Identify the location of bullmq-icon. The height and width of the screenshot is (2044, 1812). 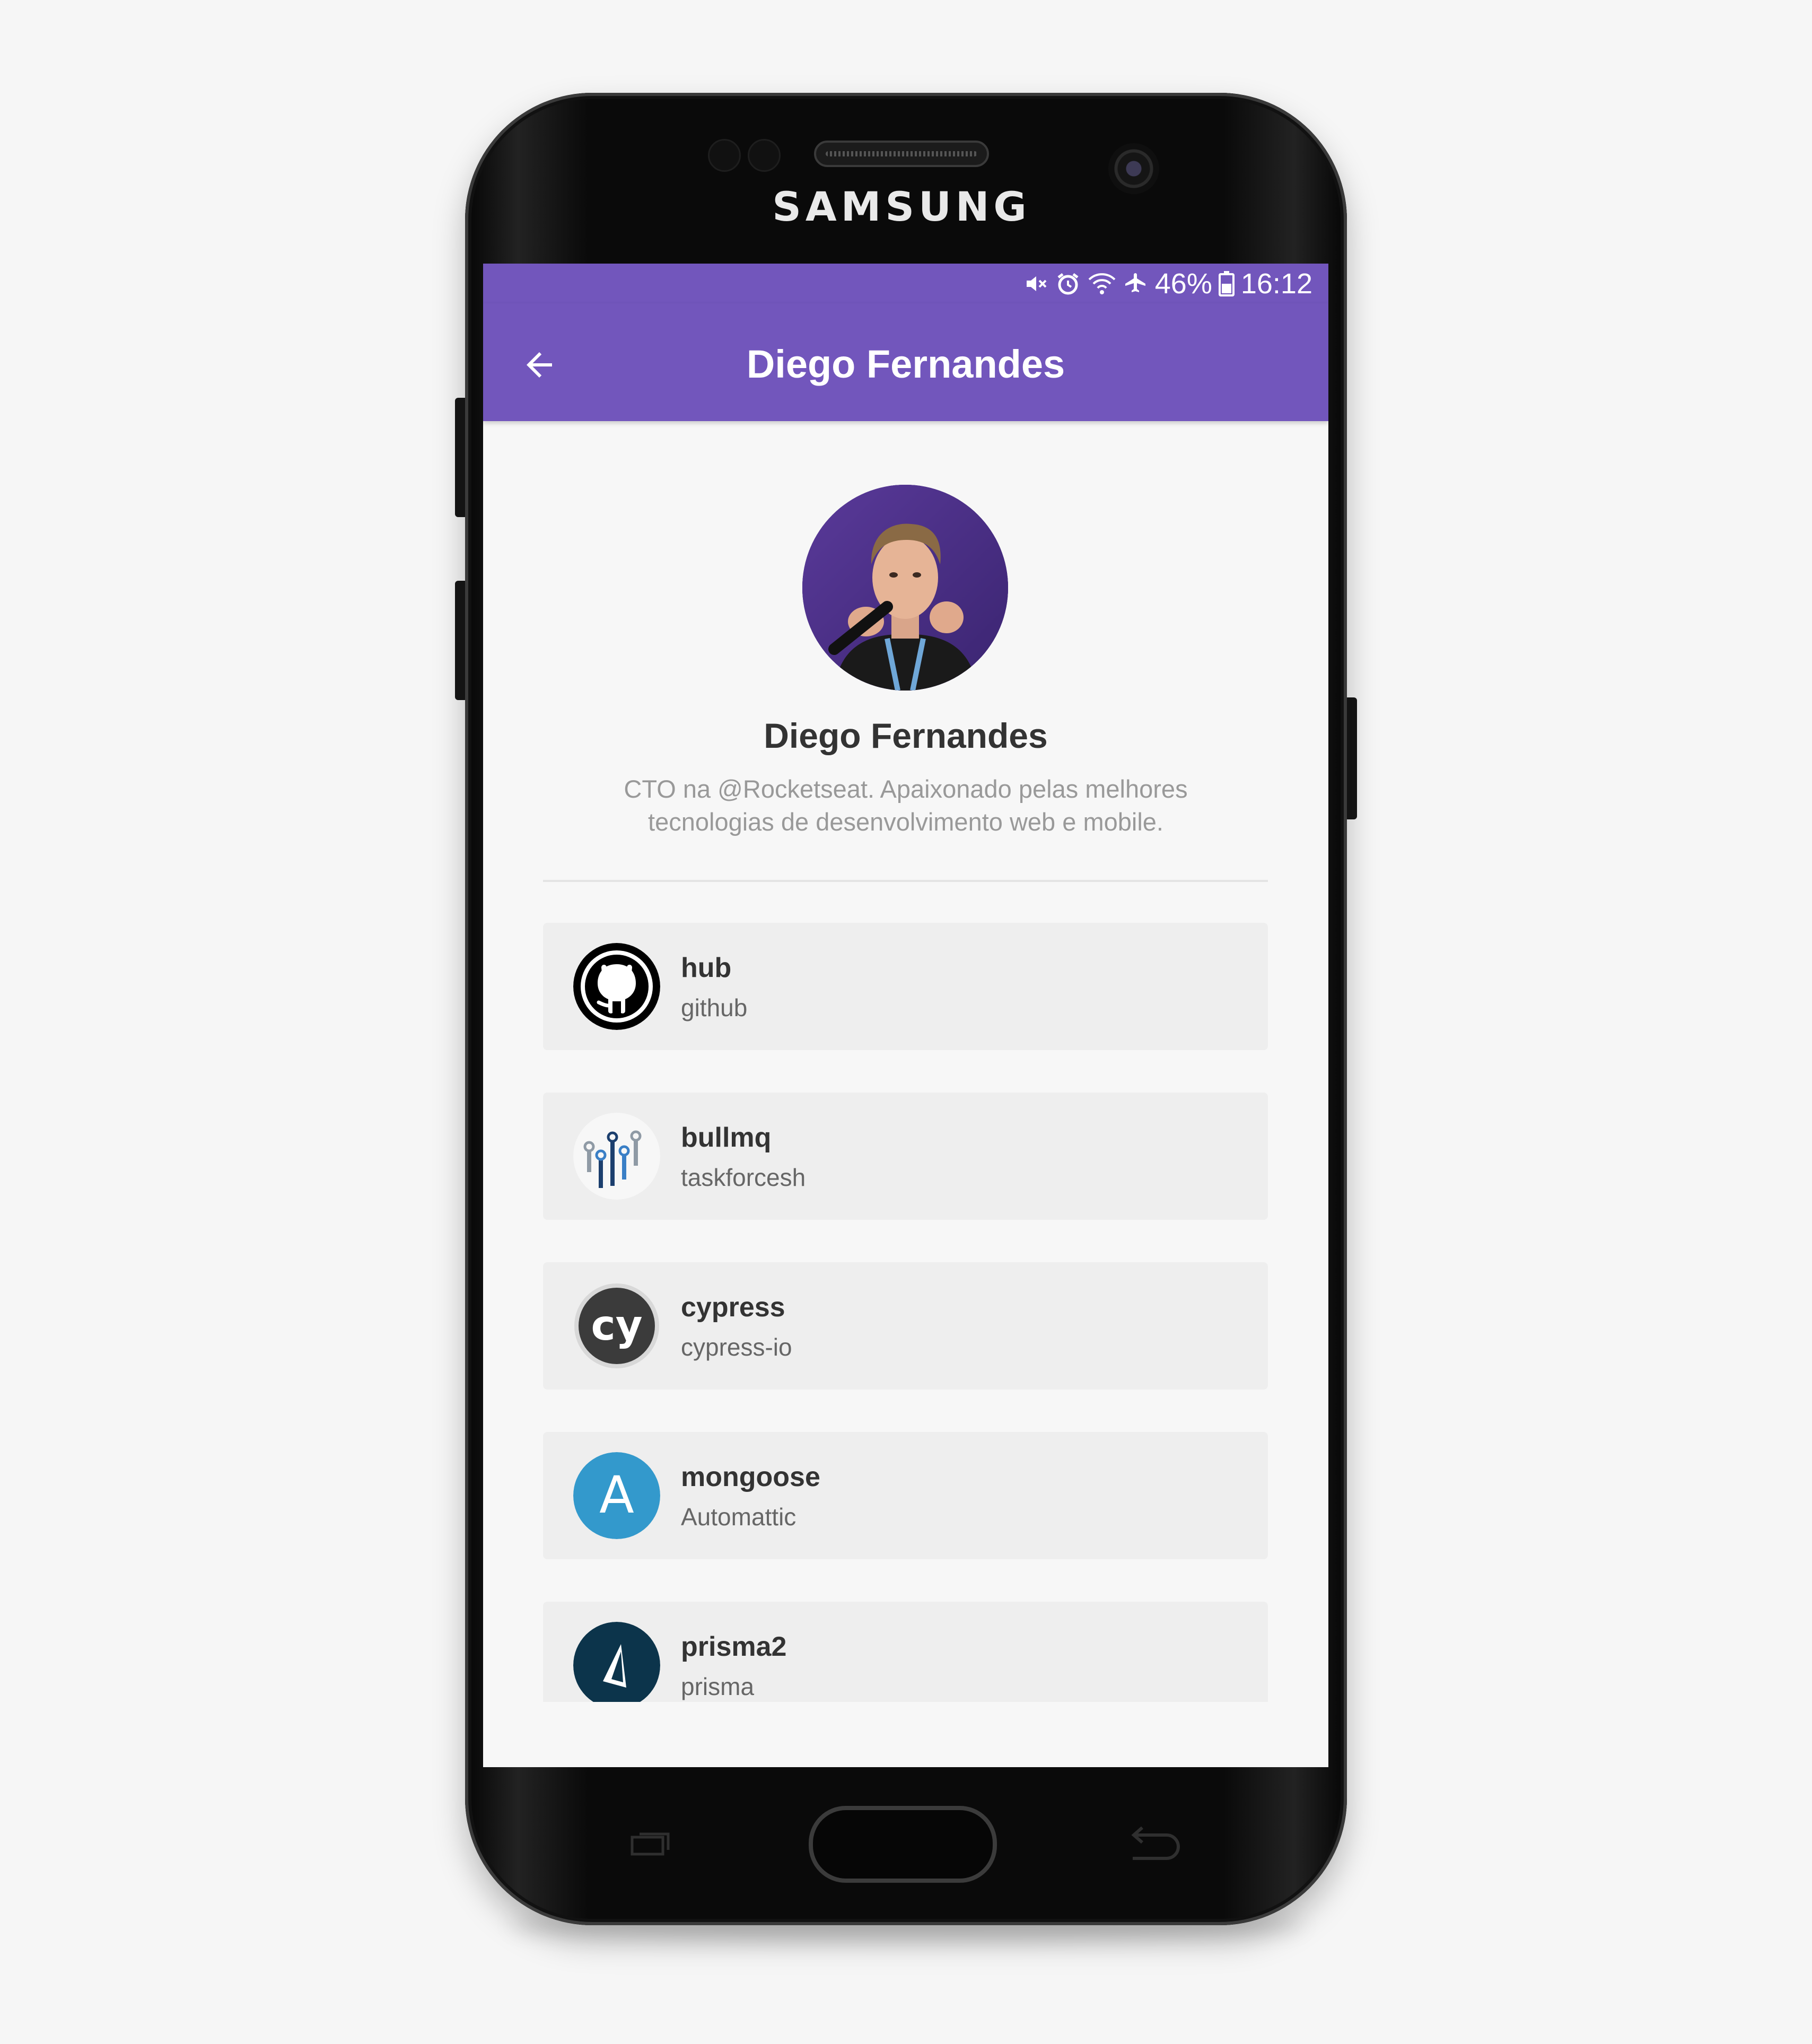
(617, 1156).